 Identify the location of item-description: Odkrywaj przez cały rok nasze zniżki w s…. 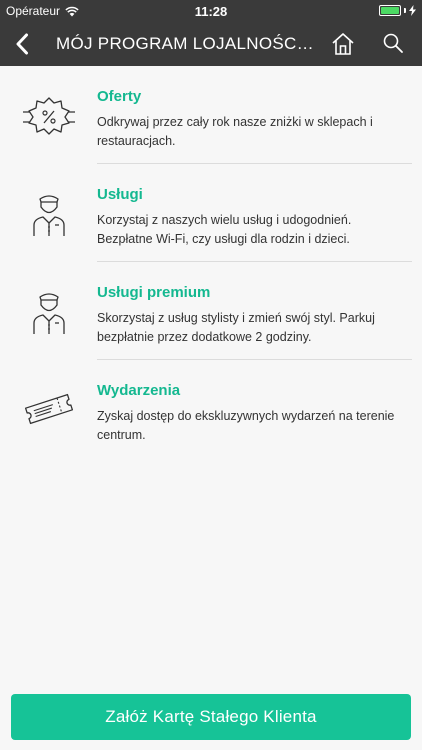
(235, 131).